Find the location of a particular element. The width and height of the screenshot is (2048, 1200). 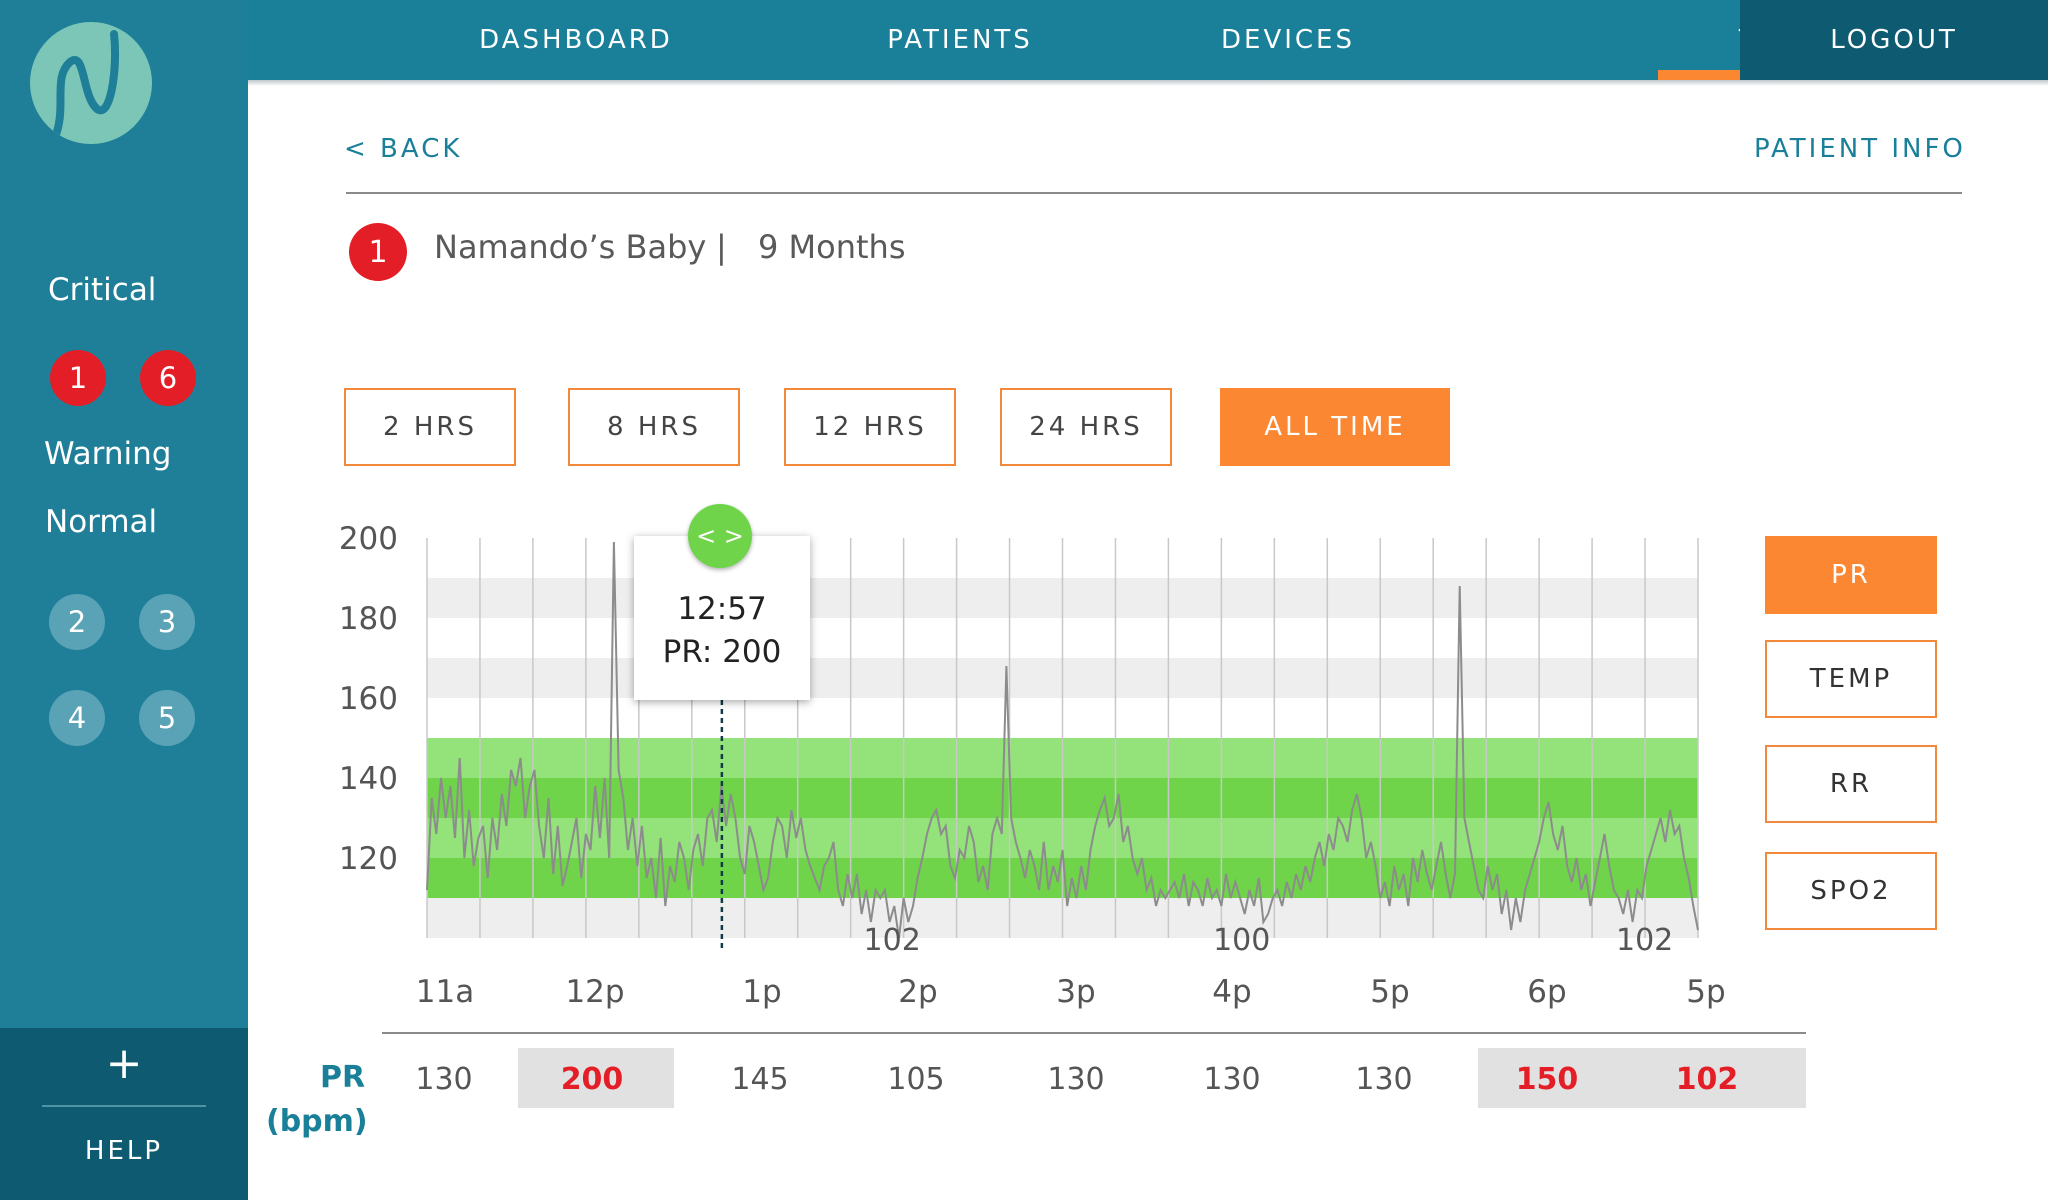

summary-value: 150 is located at coordinates (1547, 1079).